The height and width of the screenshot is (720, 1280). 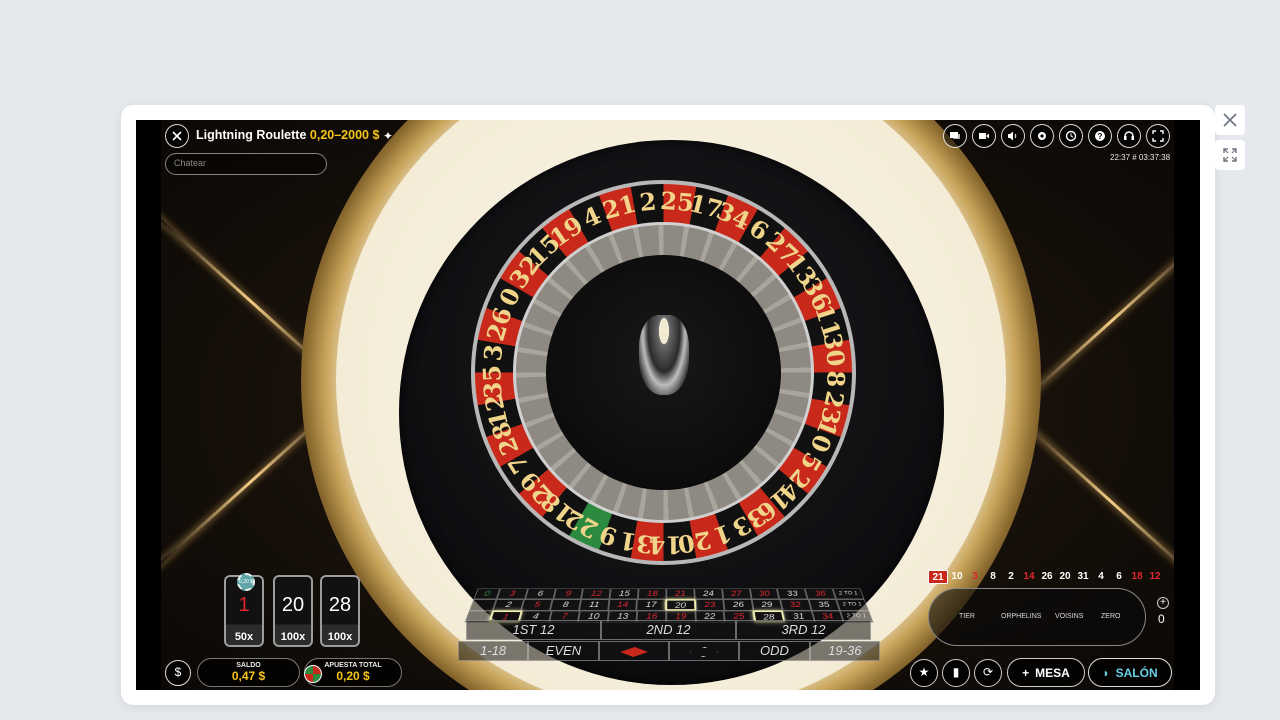 What do you see at coordinates (651, 605) in the screenshot?
I see `number-bet: 17` at bounding box center [651, 605].